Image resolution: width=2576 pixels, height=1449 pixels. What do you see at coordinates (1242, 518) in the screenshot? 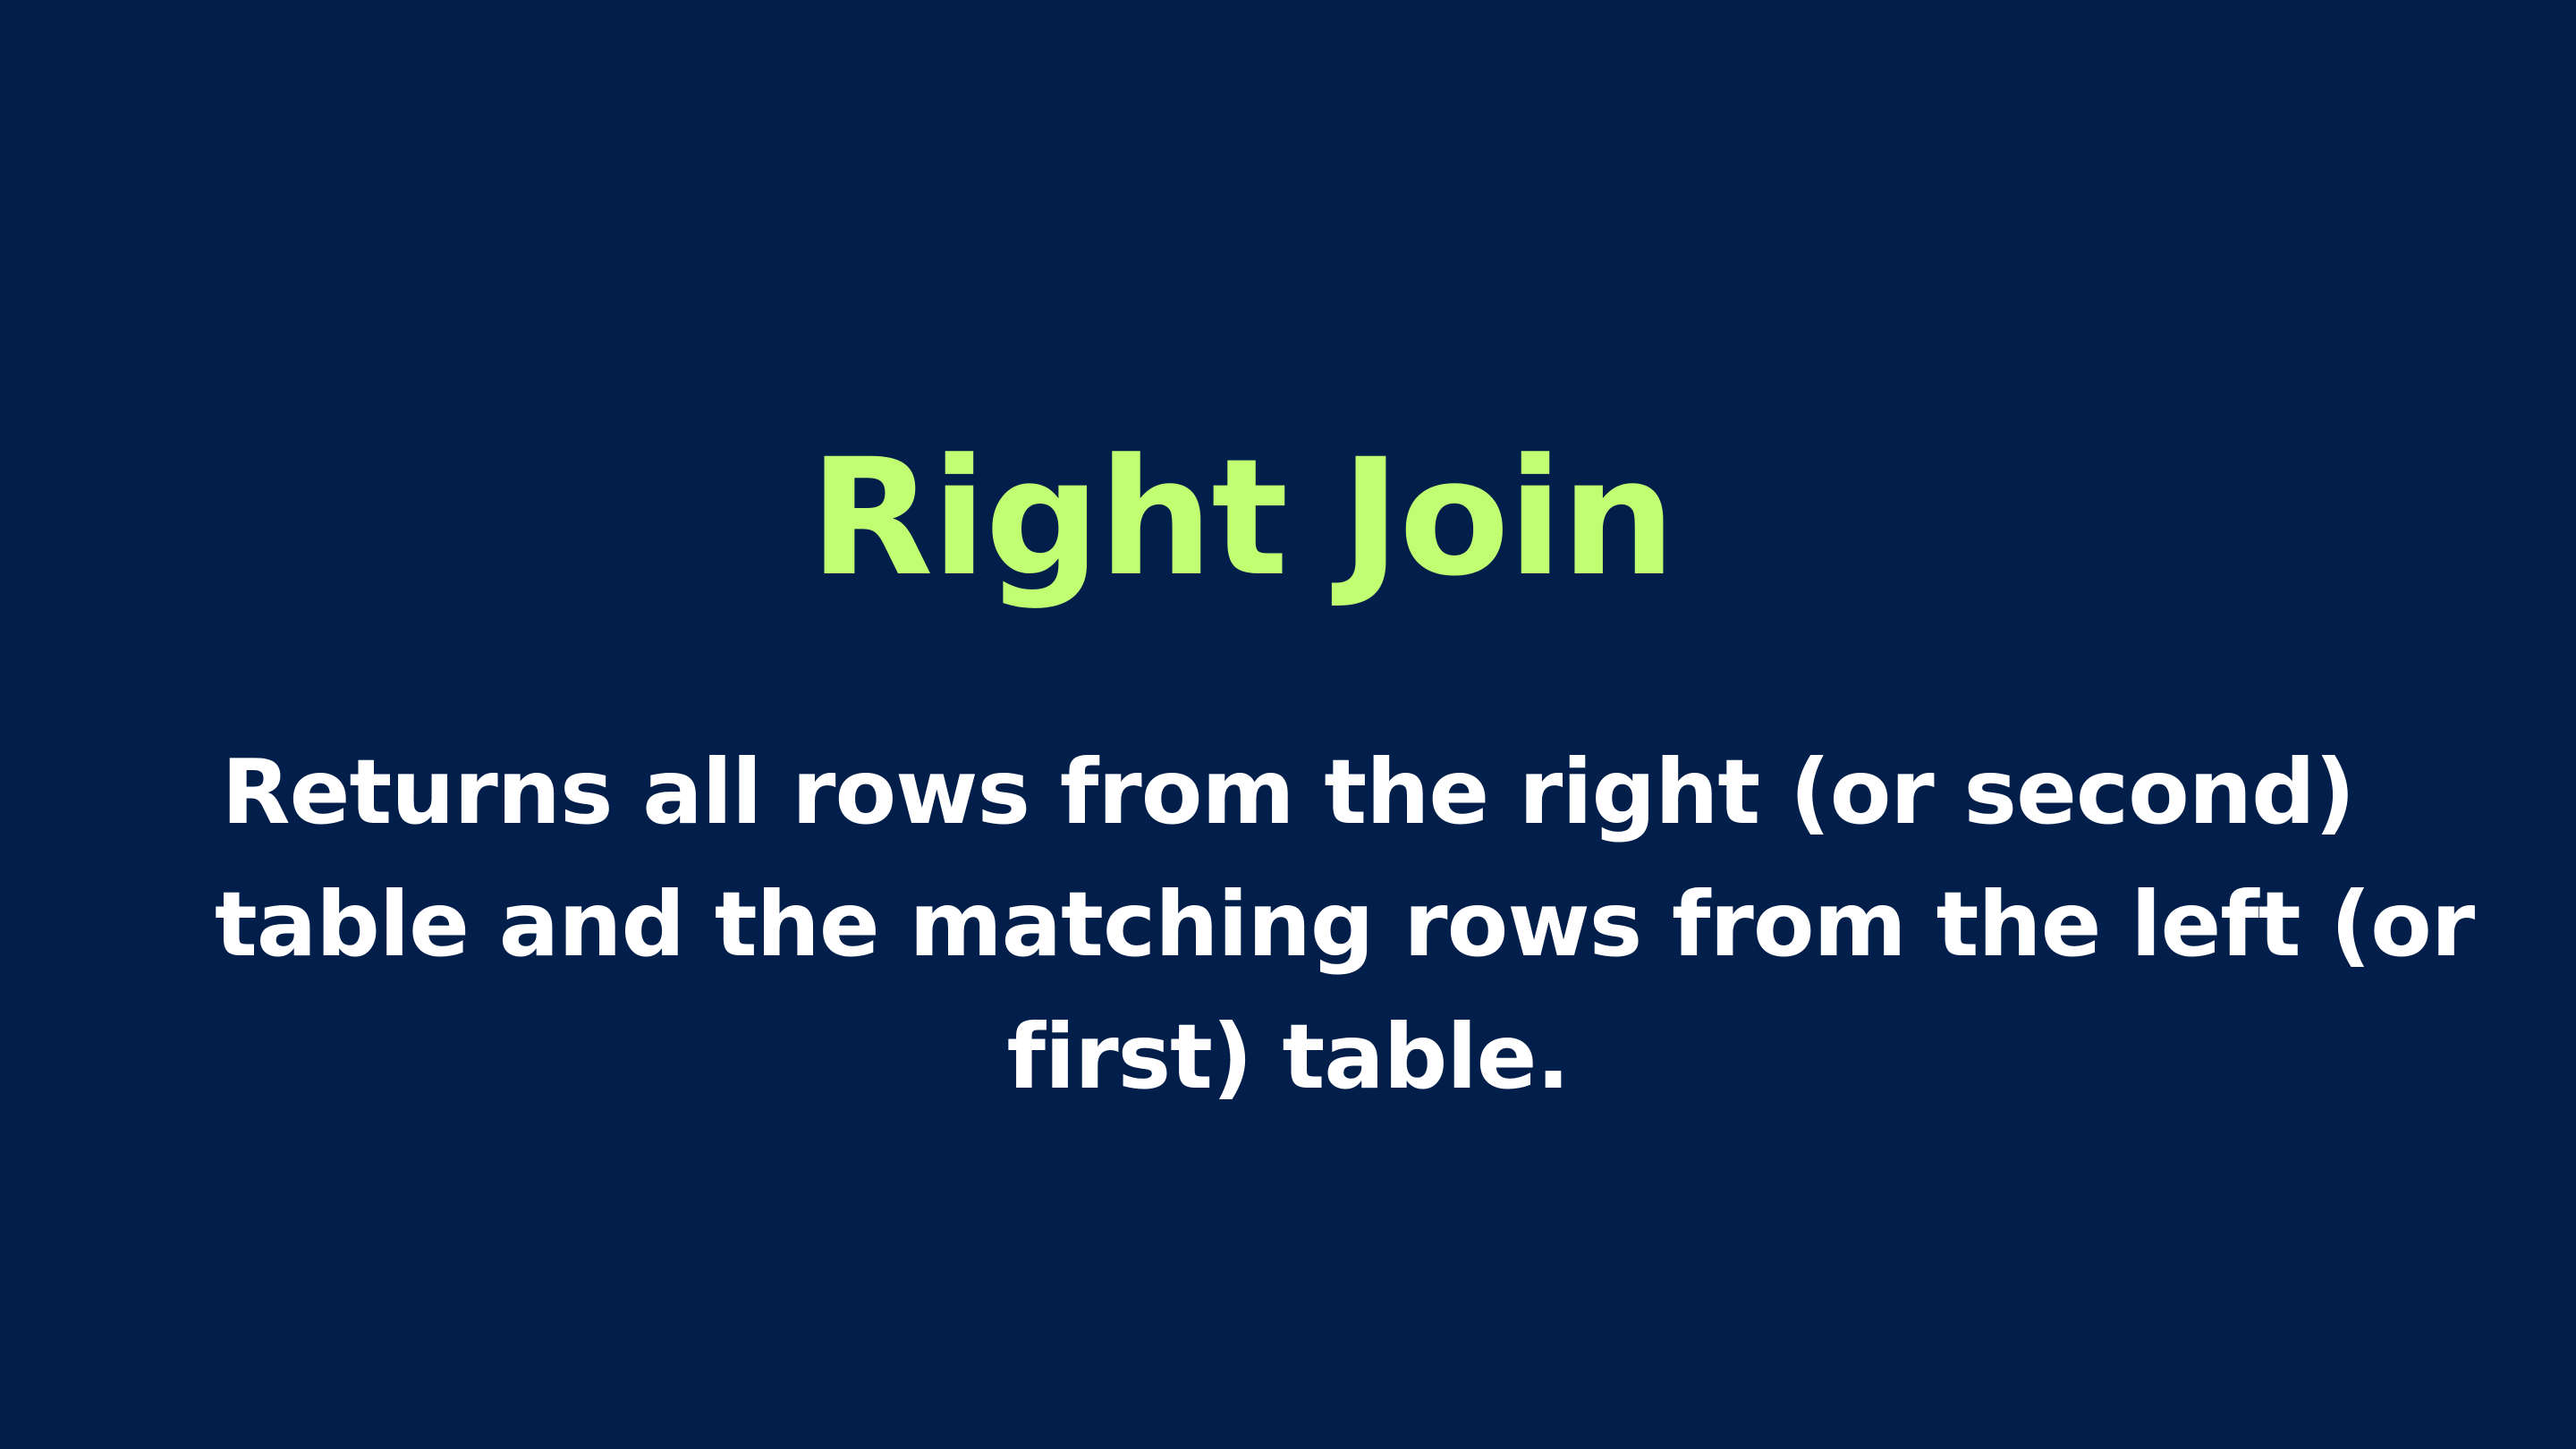
I see `slide-title: Right Join` at bounding box center [1242, 518].